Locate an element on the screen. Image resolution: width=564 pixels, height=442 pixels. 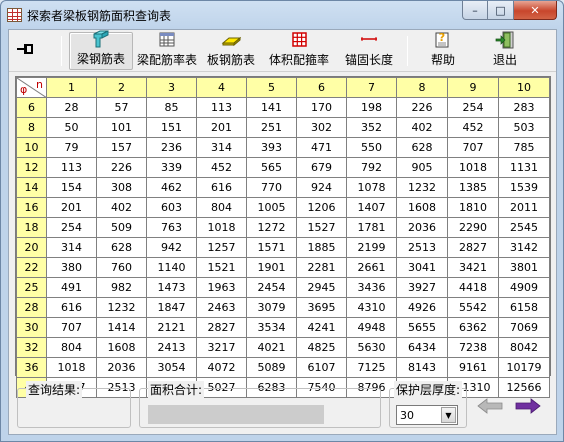
next-button is located at coordinates (528, 406).